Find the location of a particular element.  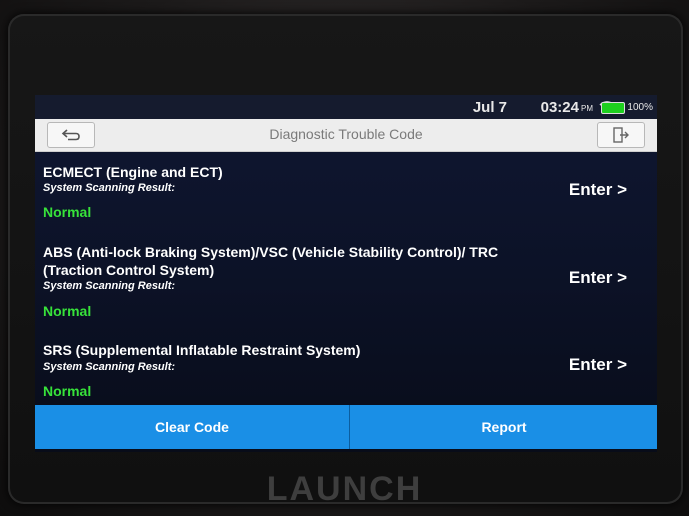

clear-code-button: Clear Code is located at coordinates (192, 427).